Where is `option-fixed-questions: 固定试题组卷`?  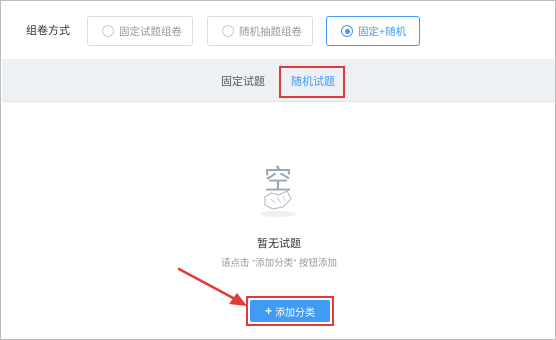 option-fixed-questions: 固定试题组卷 is located at coordinates (140, 31).